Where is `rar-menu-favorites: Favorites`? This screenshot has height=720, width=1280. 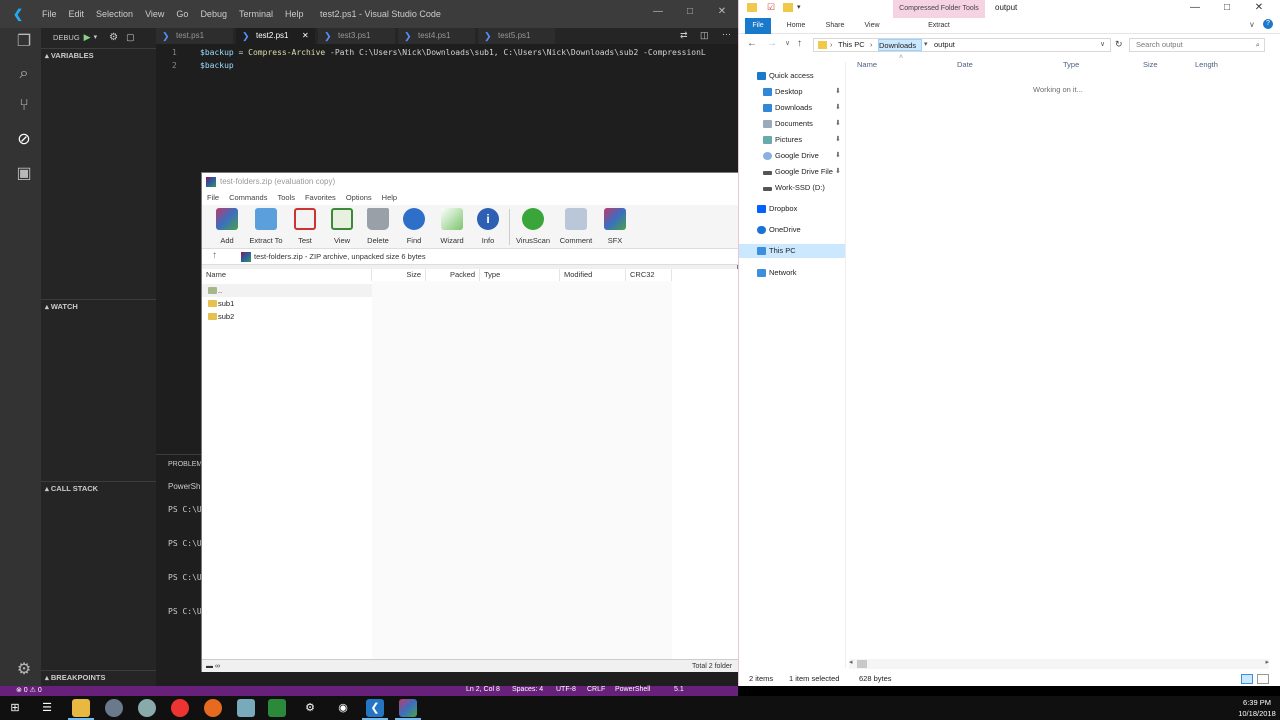
rar-menu-favorites: Favorites is located at coordinates (320, 198).